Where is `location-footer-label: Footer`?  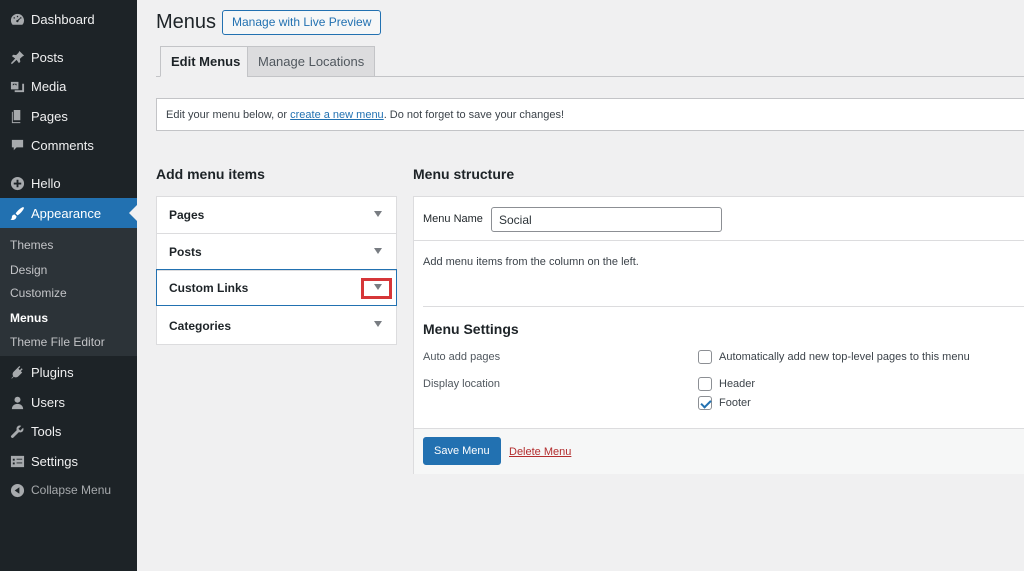
location-footer-label: Footer is located at coordinates (735, 403).